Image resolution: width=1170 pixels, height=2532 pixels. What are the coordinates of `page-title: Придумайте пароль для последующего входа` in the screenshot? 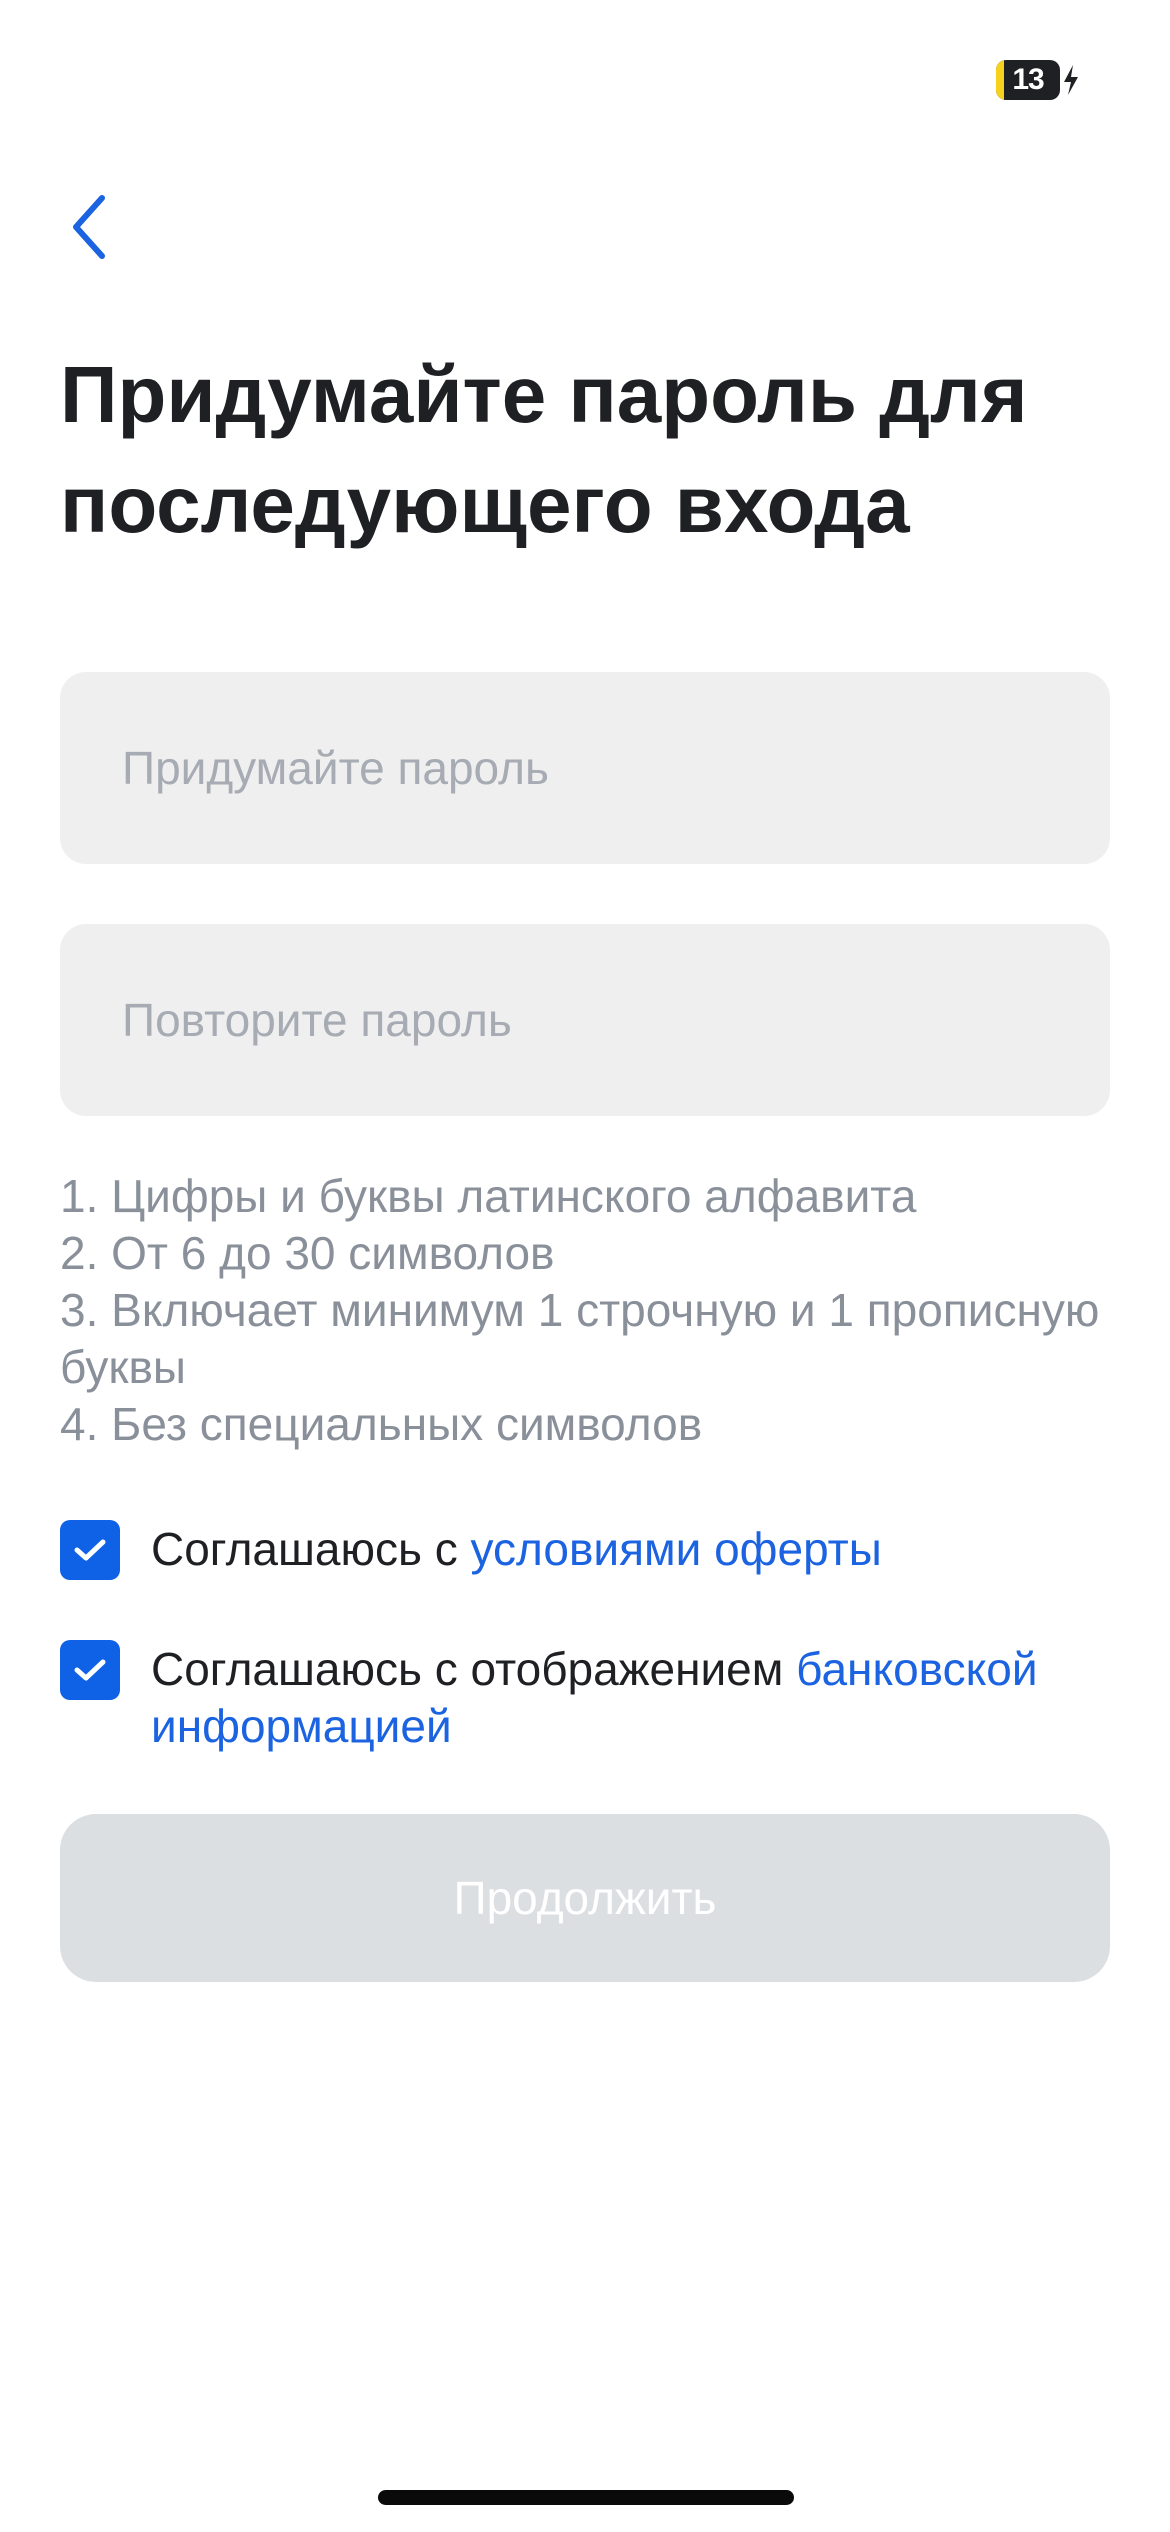 It's located at (544, 449).